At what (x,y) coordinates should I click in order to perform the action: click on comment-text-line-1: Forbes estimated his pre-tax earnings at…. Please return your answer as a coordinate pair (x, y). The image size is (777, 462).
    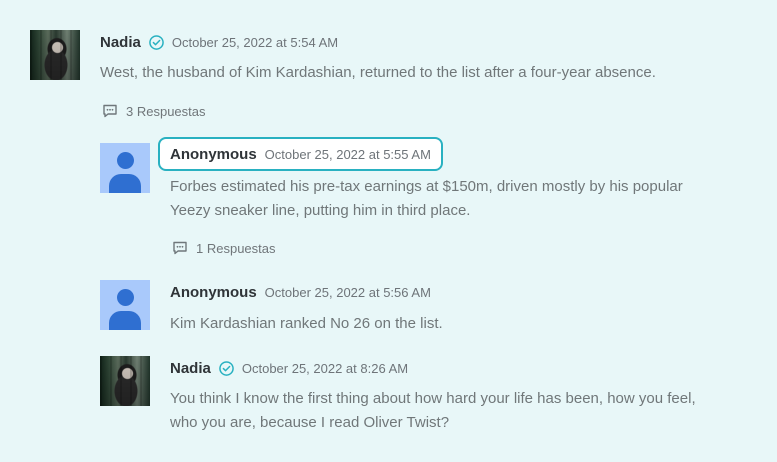
    Looking at the image, I should click on (426, 186).